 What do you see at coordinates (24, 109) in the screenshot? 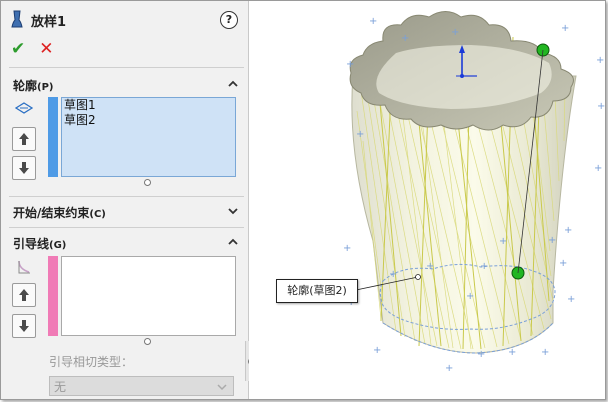
I see `profile-select-icon` at bounding box center [24, 109].